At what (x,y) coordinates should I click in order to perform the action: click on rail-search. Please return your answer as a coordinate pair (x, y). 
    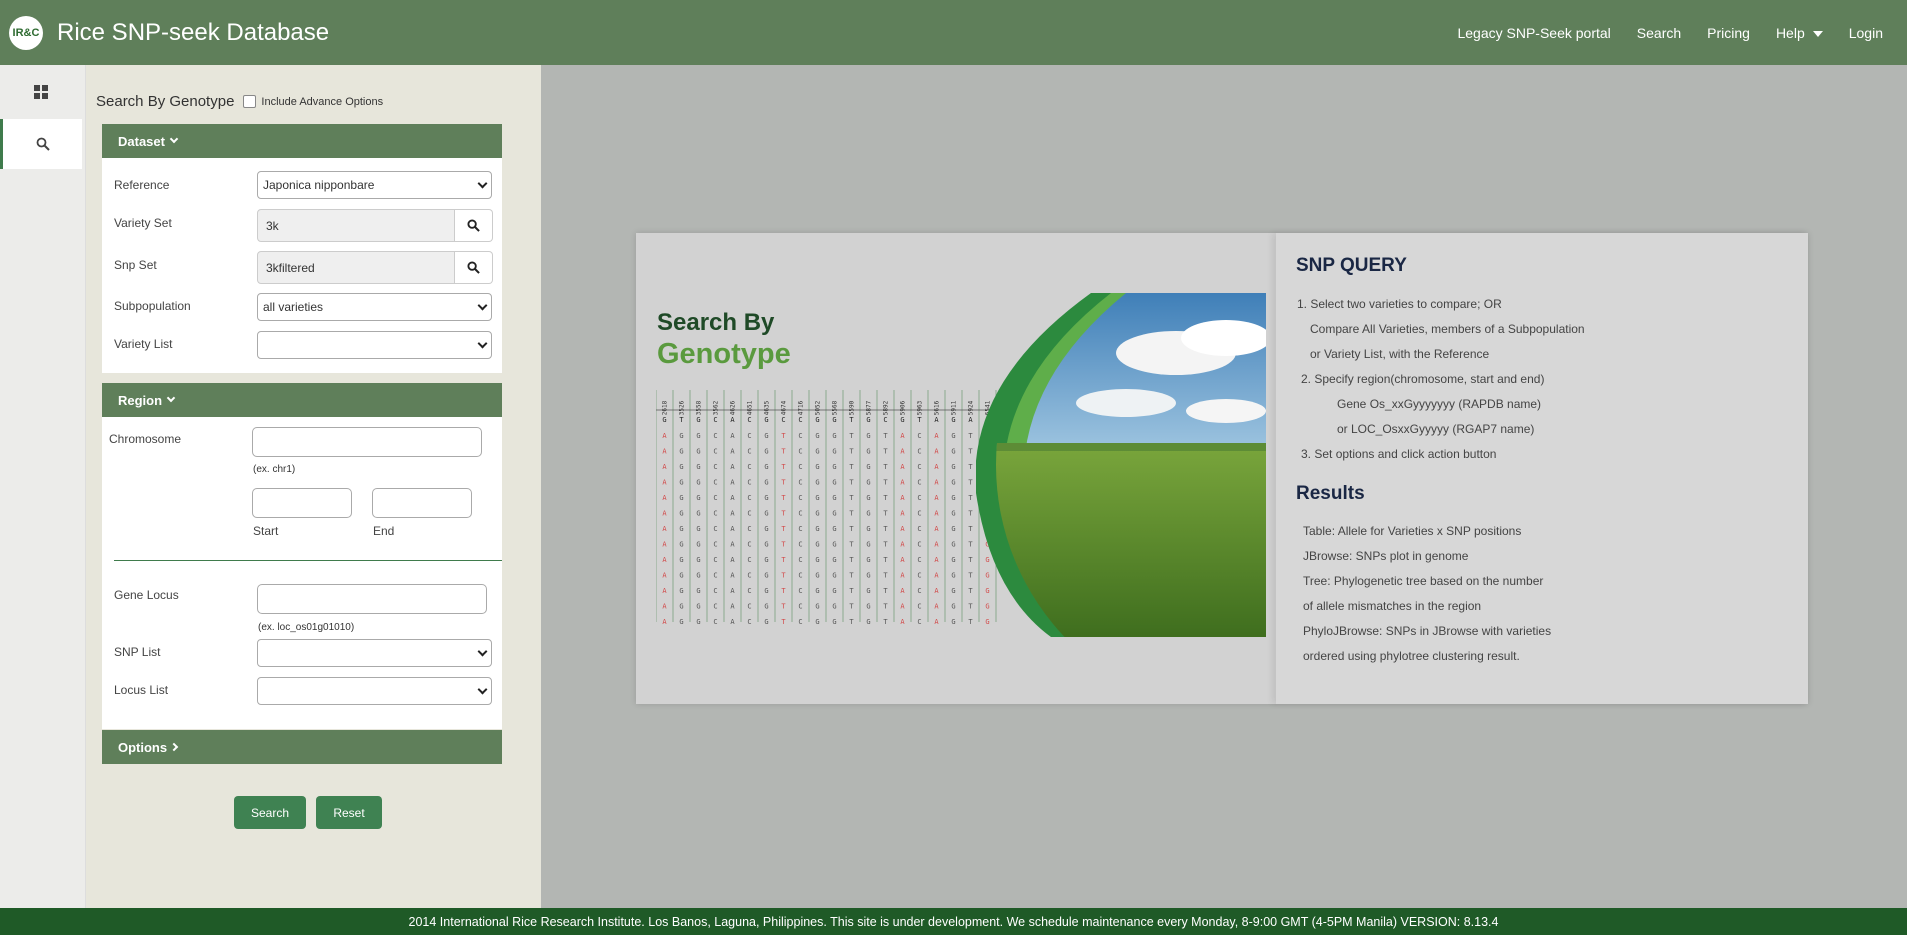
    Looking at the image, I should click on (41, 144).